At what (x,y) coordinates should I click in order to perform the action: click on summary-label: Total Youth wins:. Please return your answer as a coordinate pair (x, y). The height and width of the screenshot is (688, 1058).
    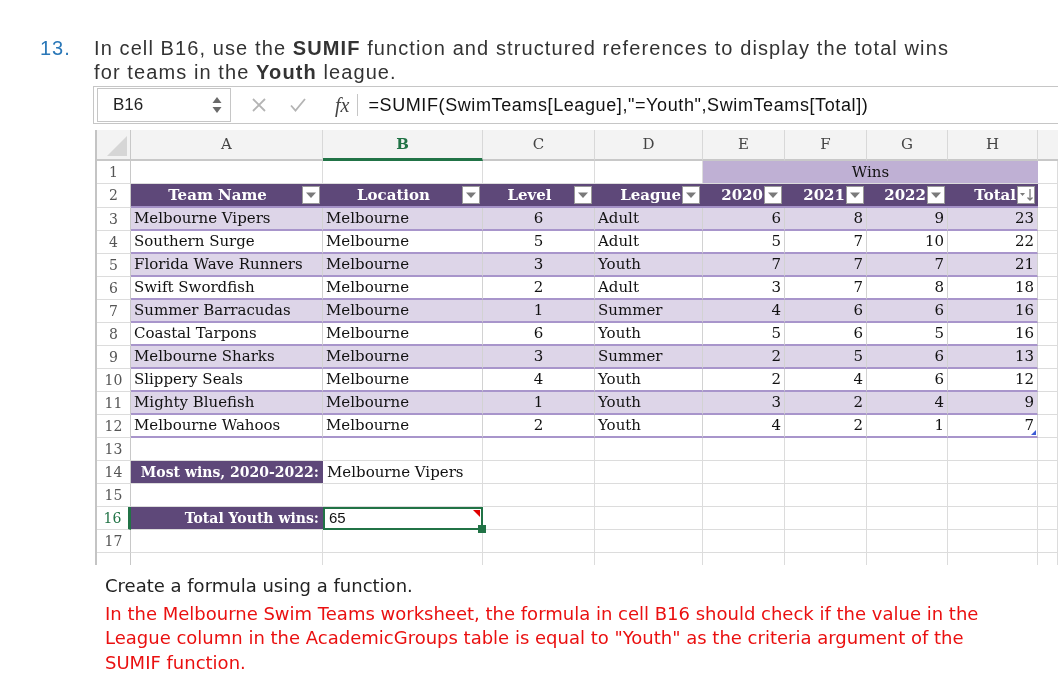
    Looking at the image, I should click on (227, 518).